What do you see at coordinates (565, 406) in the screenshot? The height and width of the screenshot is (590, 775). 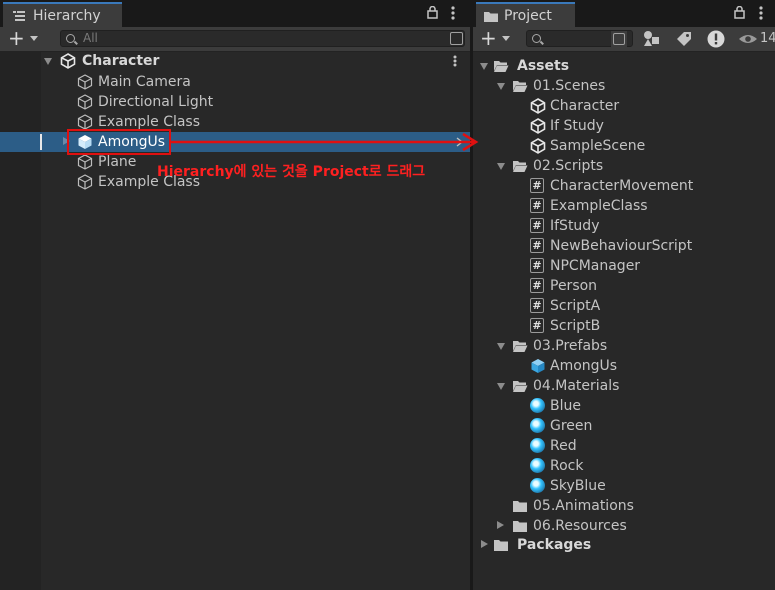 I see `asset-item-label: Blue` at bounding box center [565, 406].